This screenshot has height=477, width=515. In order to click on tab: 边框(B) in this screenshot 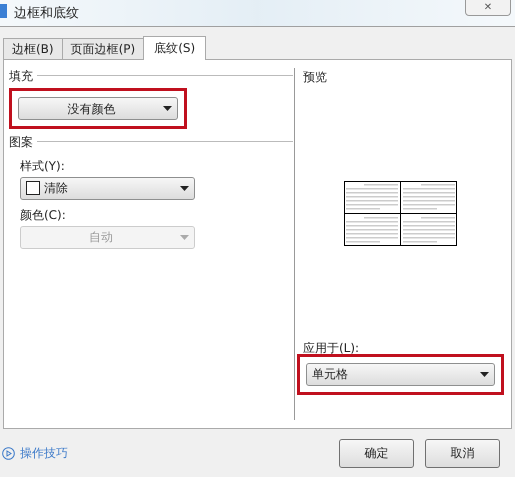, I will do `click(33, 48)`.